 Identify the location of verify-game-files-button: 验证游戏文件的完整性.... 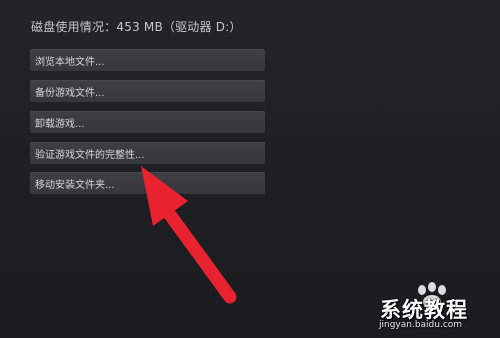
(147, 153).